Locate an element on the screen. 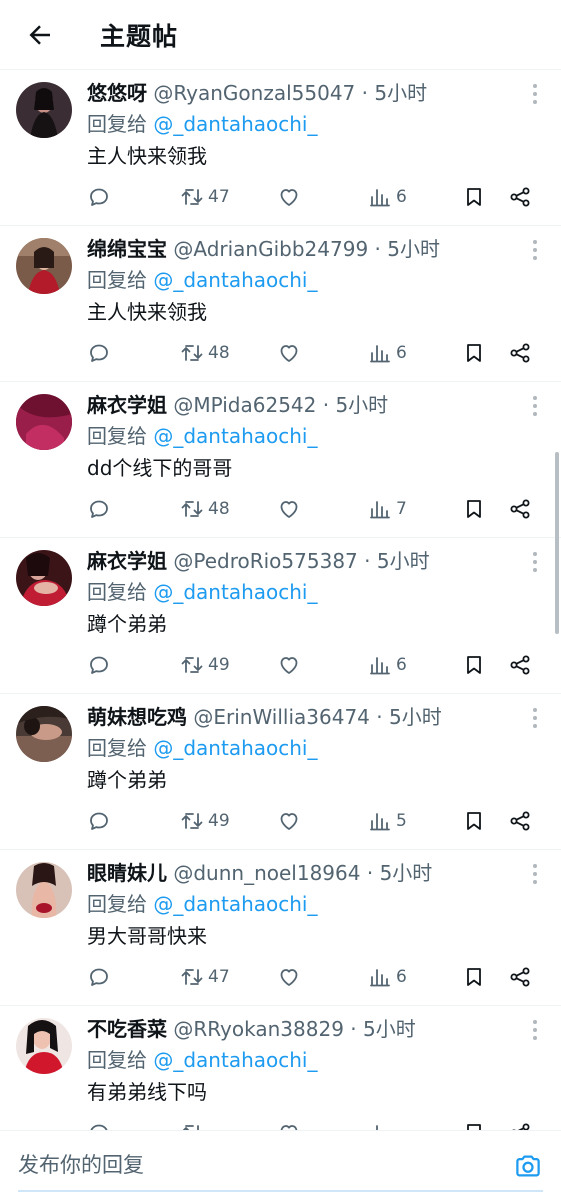 Image resolution: width=561 pixels, height=1200 pixels. reply-prefix: 回复给 is located at coordinates (117, 124).